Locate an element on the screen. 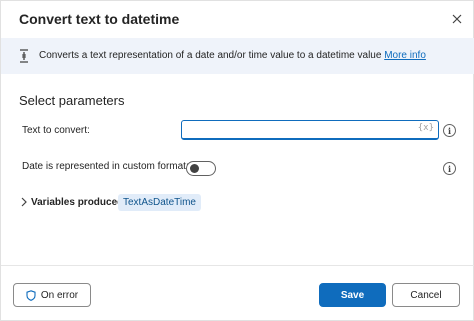 The image size is (474, 321). custom-format-help-icon: i is located at coordinates (449, 168).